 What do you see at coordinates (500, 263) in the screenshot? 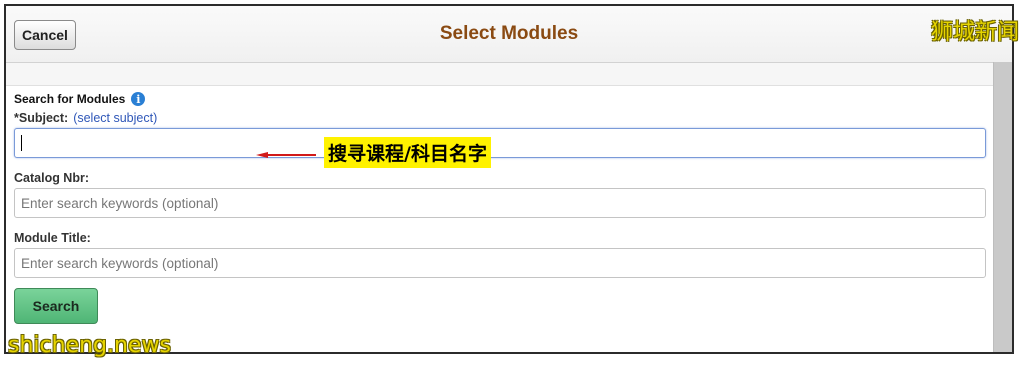
I see `module-title-input: Enter search keywords (optional)` at bounding box center [500, 263].